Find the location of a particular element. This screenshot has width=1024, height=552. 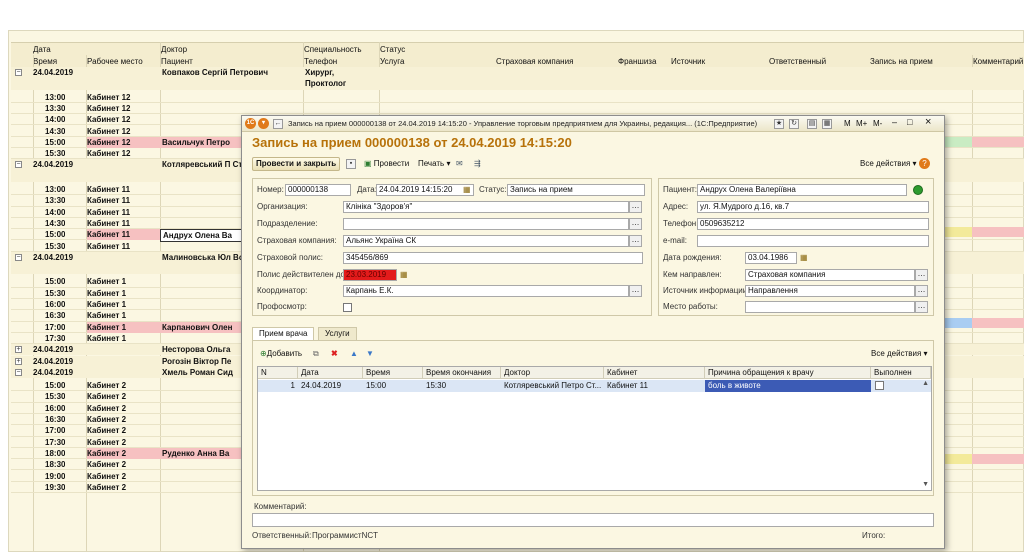

memory-button: M is located at coordinates (847, 123).